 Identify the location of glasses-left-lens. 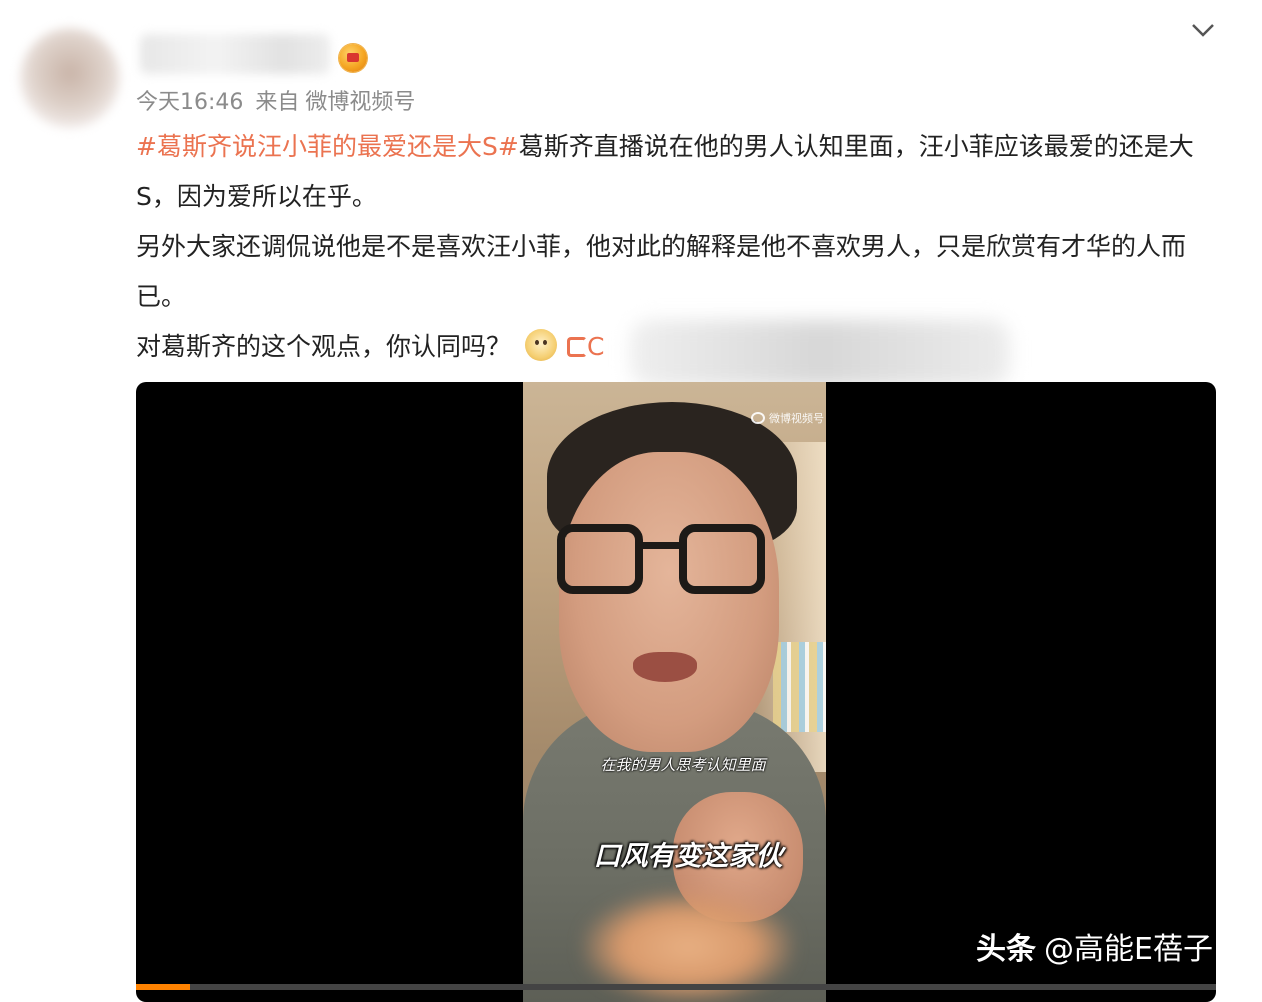
(600, 559).